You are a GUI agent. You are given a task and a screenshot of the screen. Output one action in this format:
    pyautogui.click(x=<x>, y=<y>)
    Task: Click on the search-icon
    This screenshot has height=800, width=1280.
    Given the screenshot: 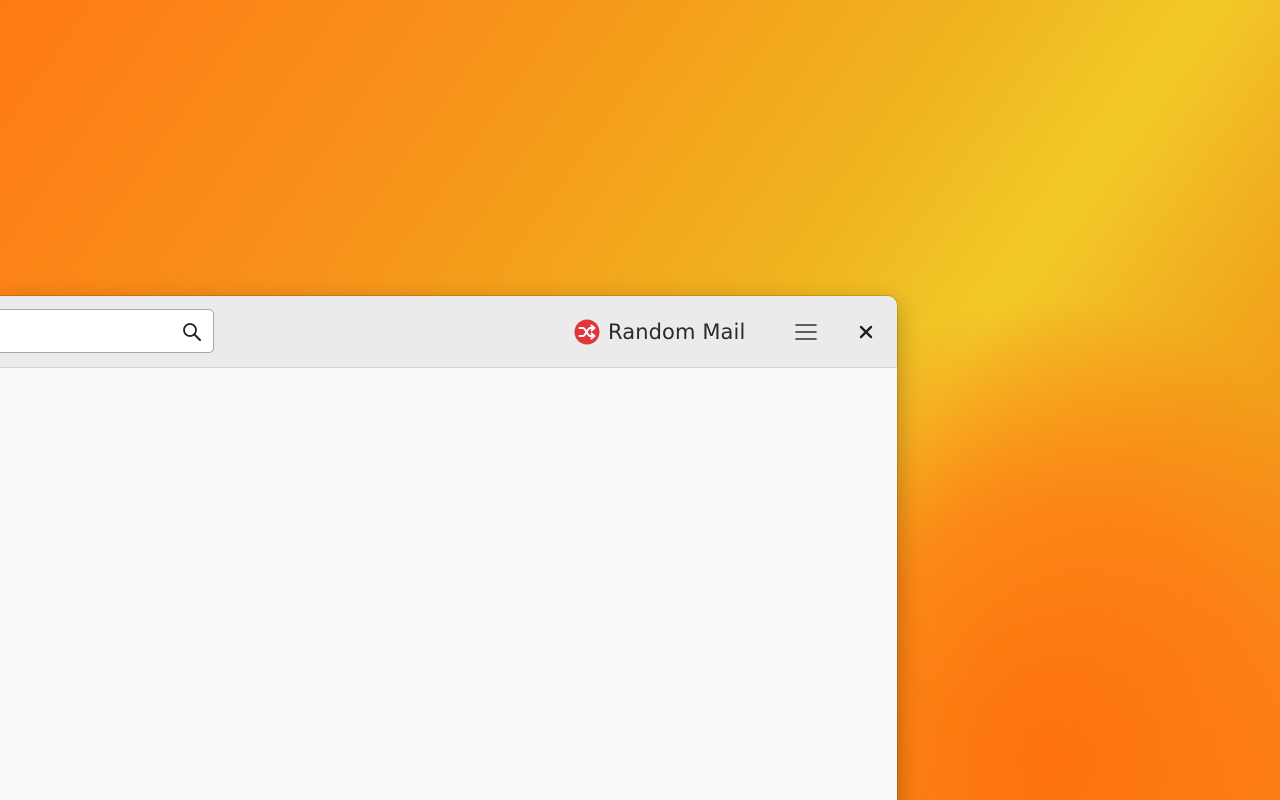 What is the action you would take?
    pyautogui.click(x=192, y=332)
    